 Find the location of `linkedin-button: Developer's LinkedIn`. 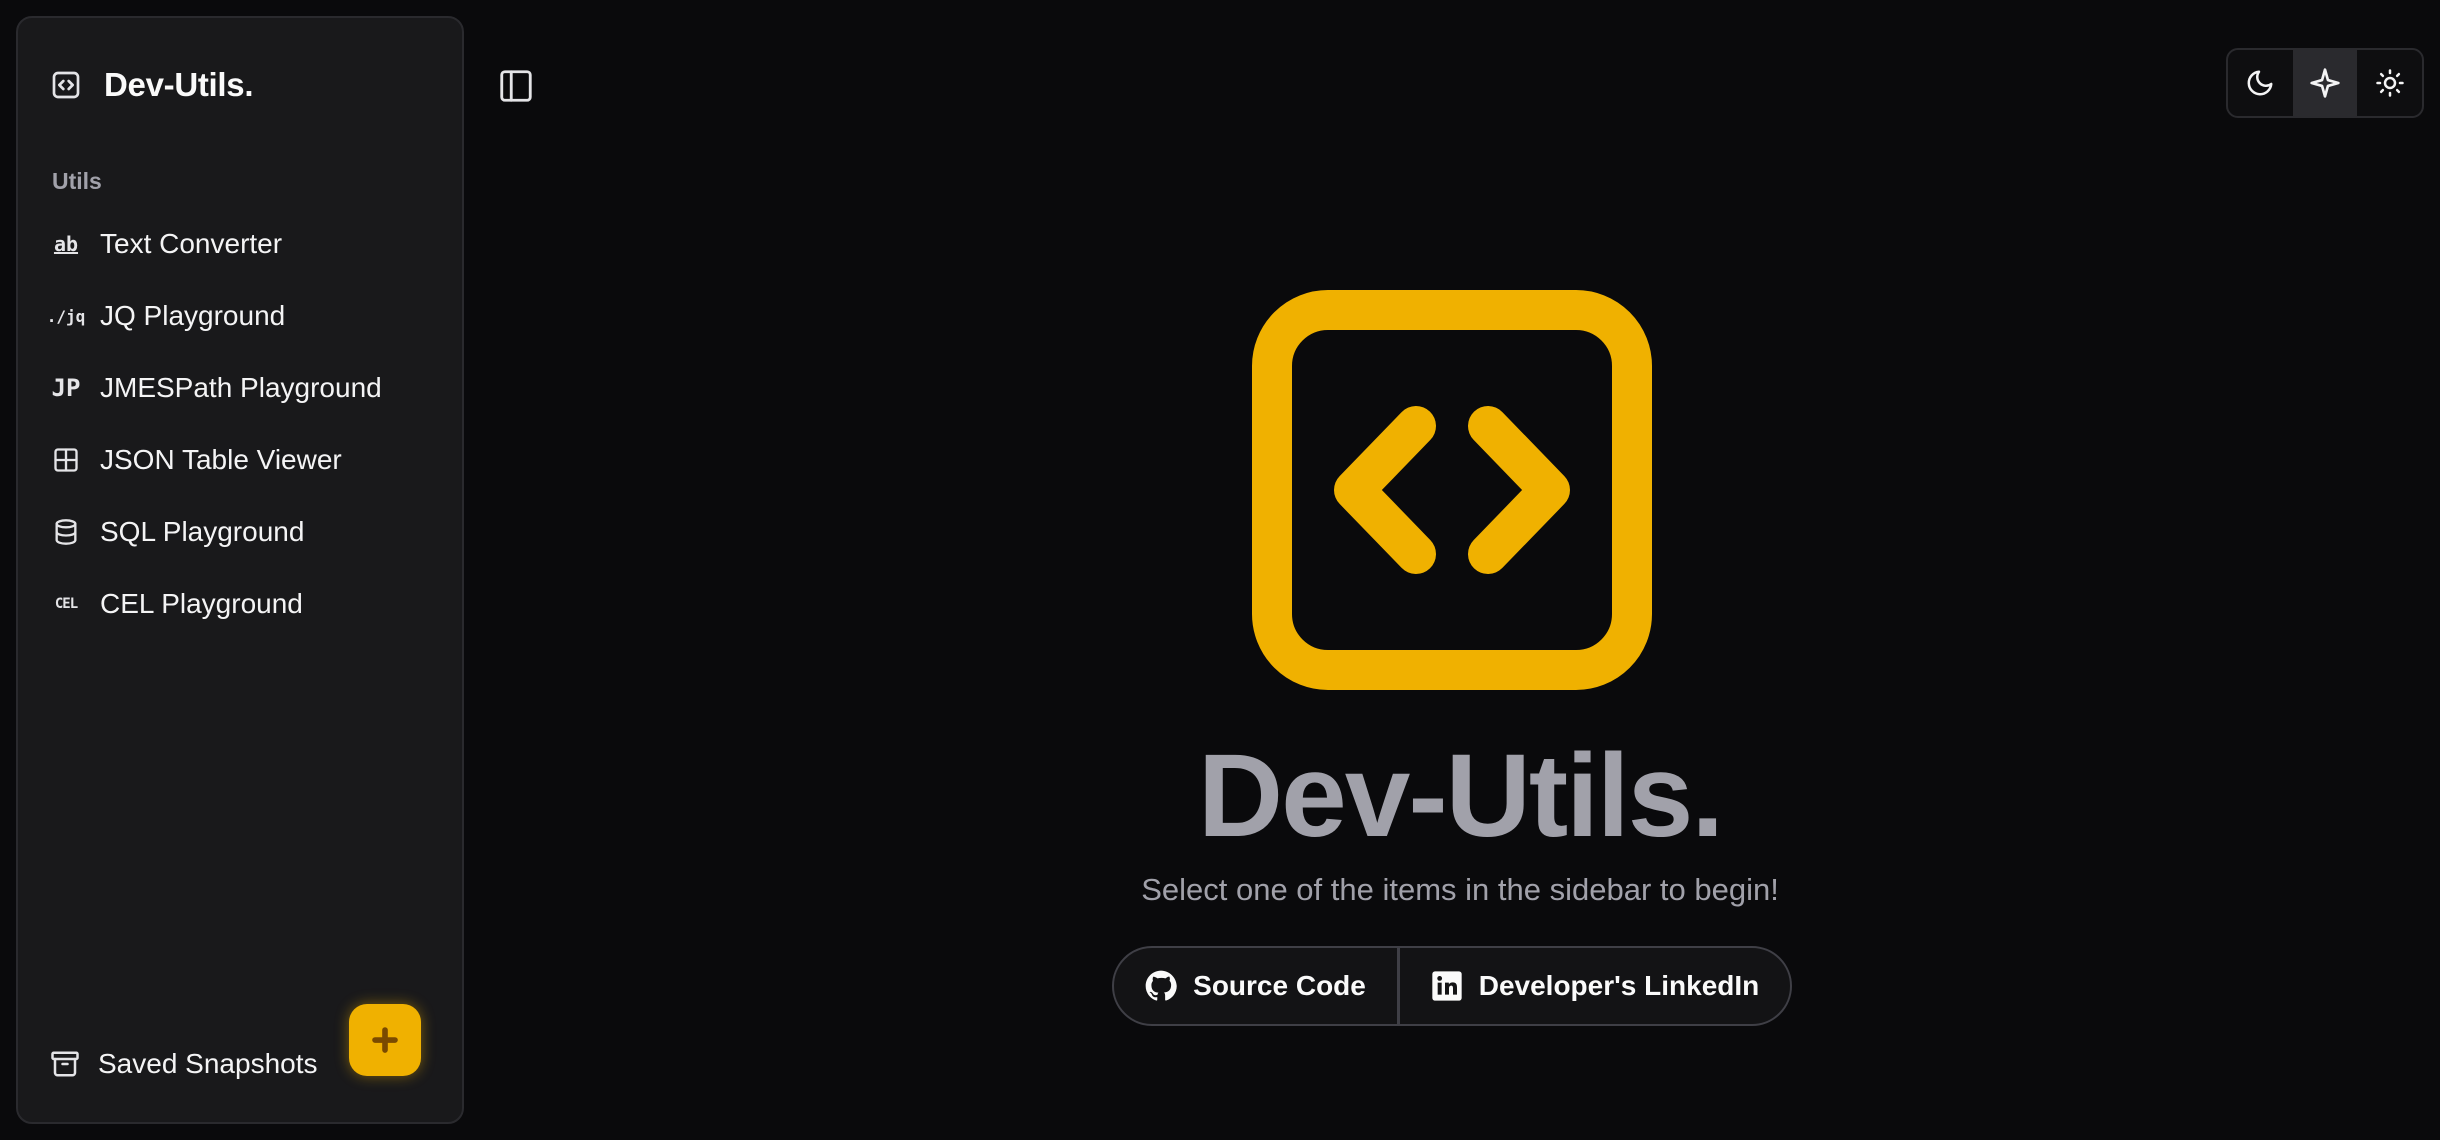

linkedin-button: Developer's LinkedIn is located at coordinates (1595, 986).